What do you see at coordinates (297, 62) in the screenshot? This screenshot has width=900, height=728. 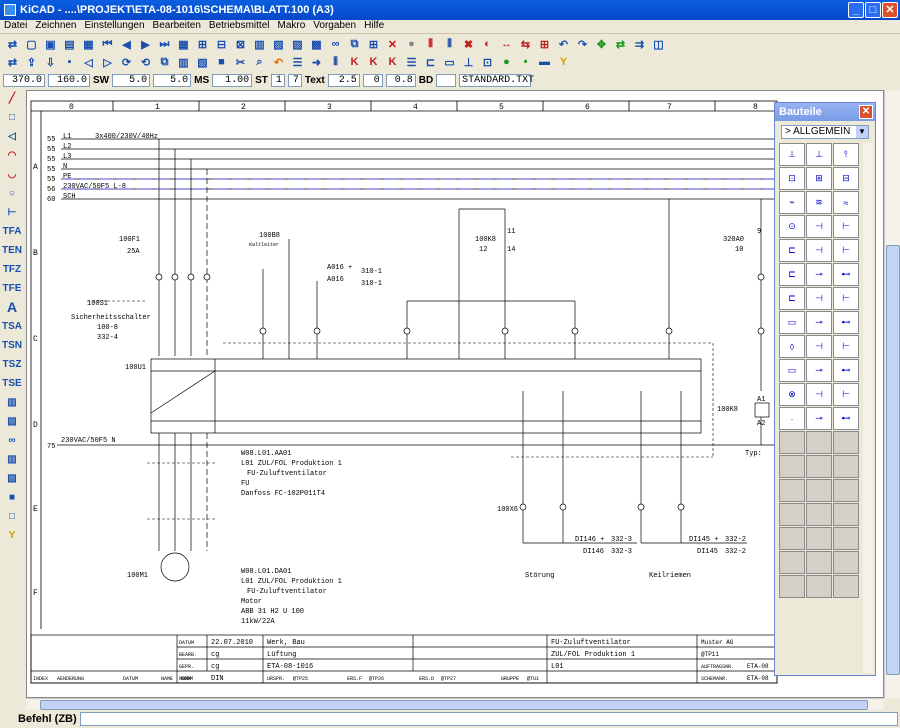 I see `lines-icon: ☰` at bounding box center [297, 62].